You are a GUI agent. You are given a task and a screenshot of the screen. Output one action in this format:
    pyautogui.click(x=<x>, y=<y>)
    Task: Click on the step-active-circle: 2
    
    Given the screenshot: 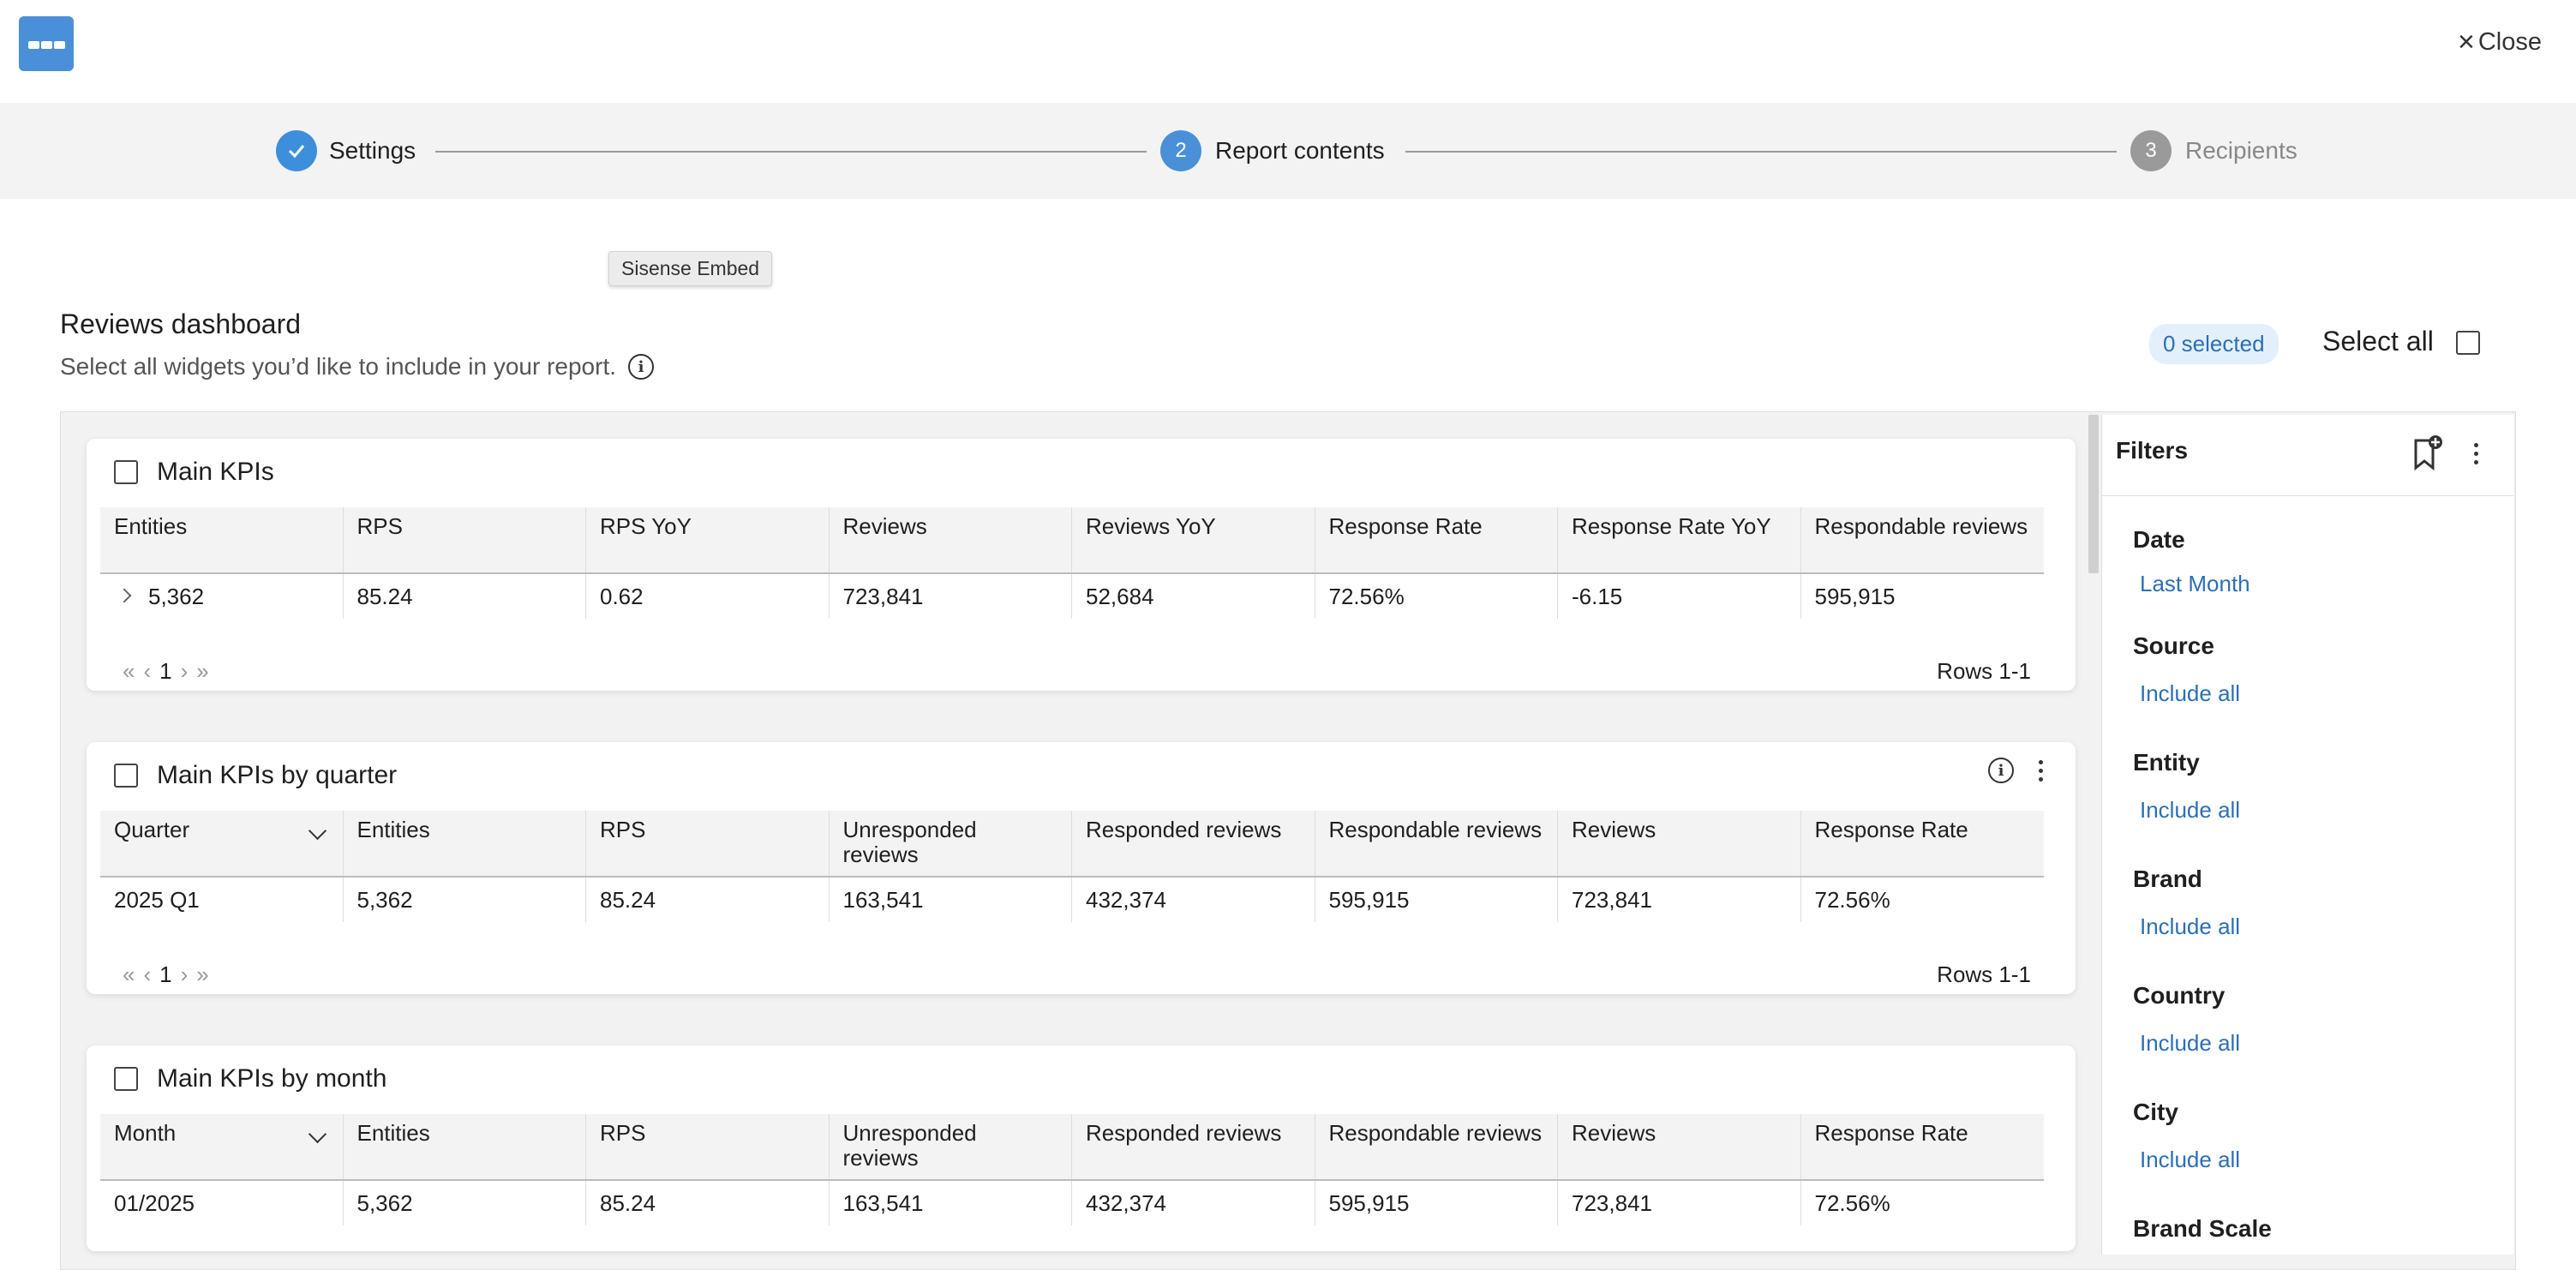 What is the action you would take?
    pyautogui.click(x=1180, y=150)
    